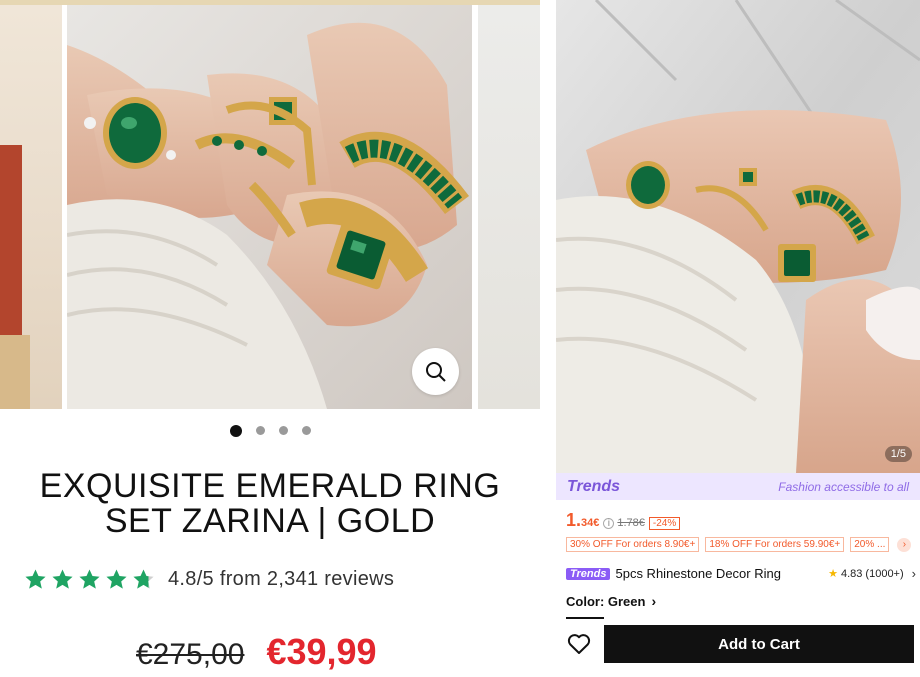 This screenshot has width=920, height=677. Describe the element at coordinates (270, 521) in the screenshot. I see `title-line-2: SET ZARINA | GOLD` at that location.